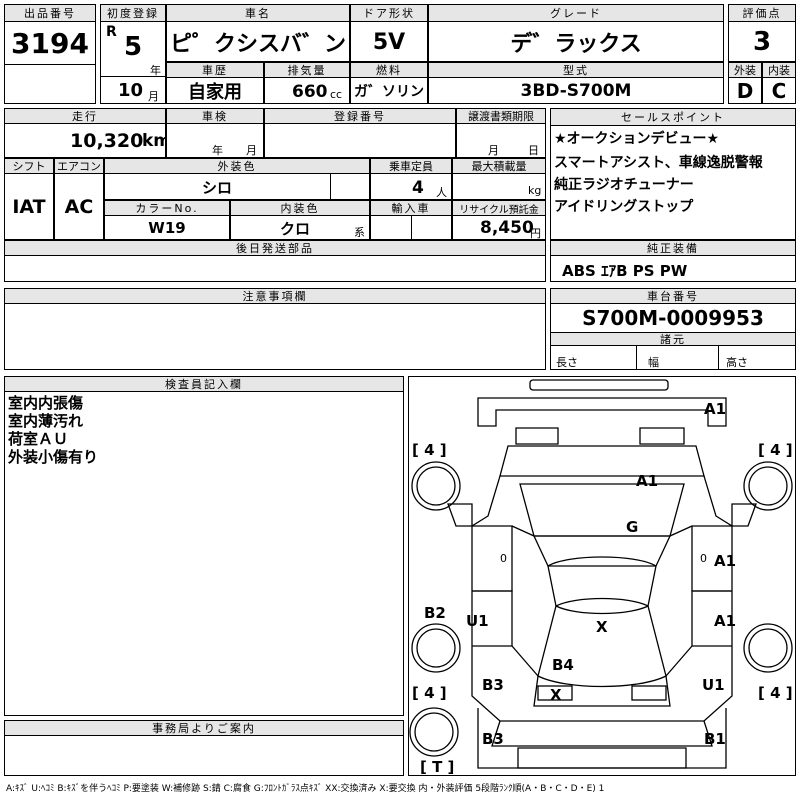 Image resolution: width=800 pixels, height=800 pixels. What do you see at coordinates (107, 141) in the screenshot?
I see `mileage: 10,320` at bounding box center [107, 141].